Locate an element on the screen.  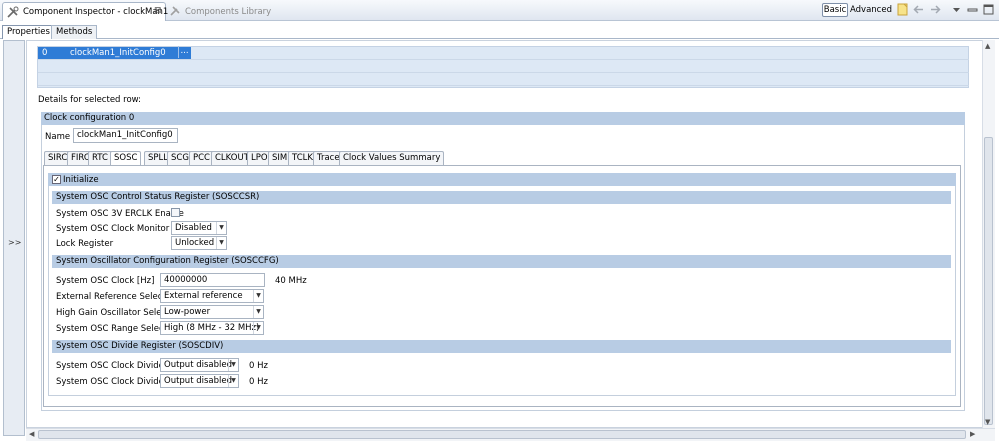
ext-ref-select: External reference ▼ is located at coordinates (212, 296).